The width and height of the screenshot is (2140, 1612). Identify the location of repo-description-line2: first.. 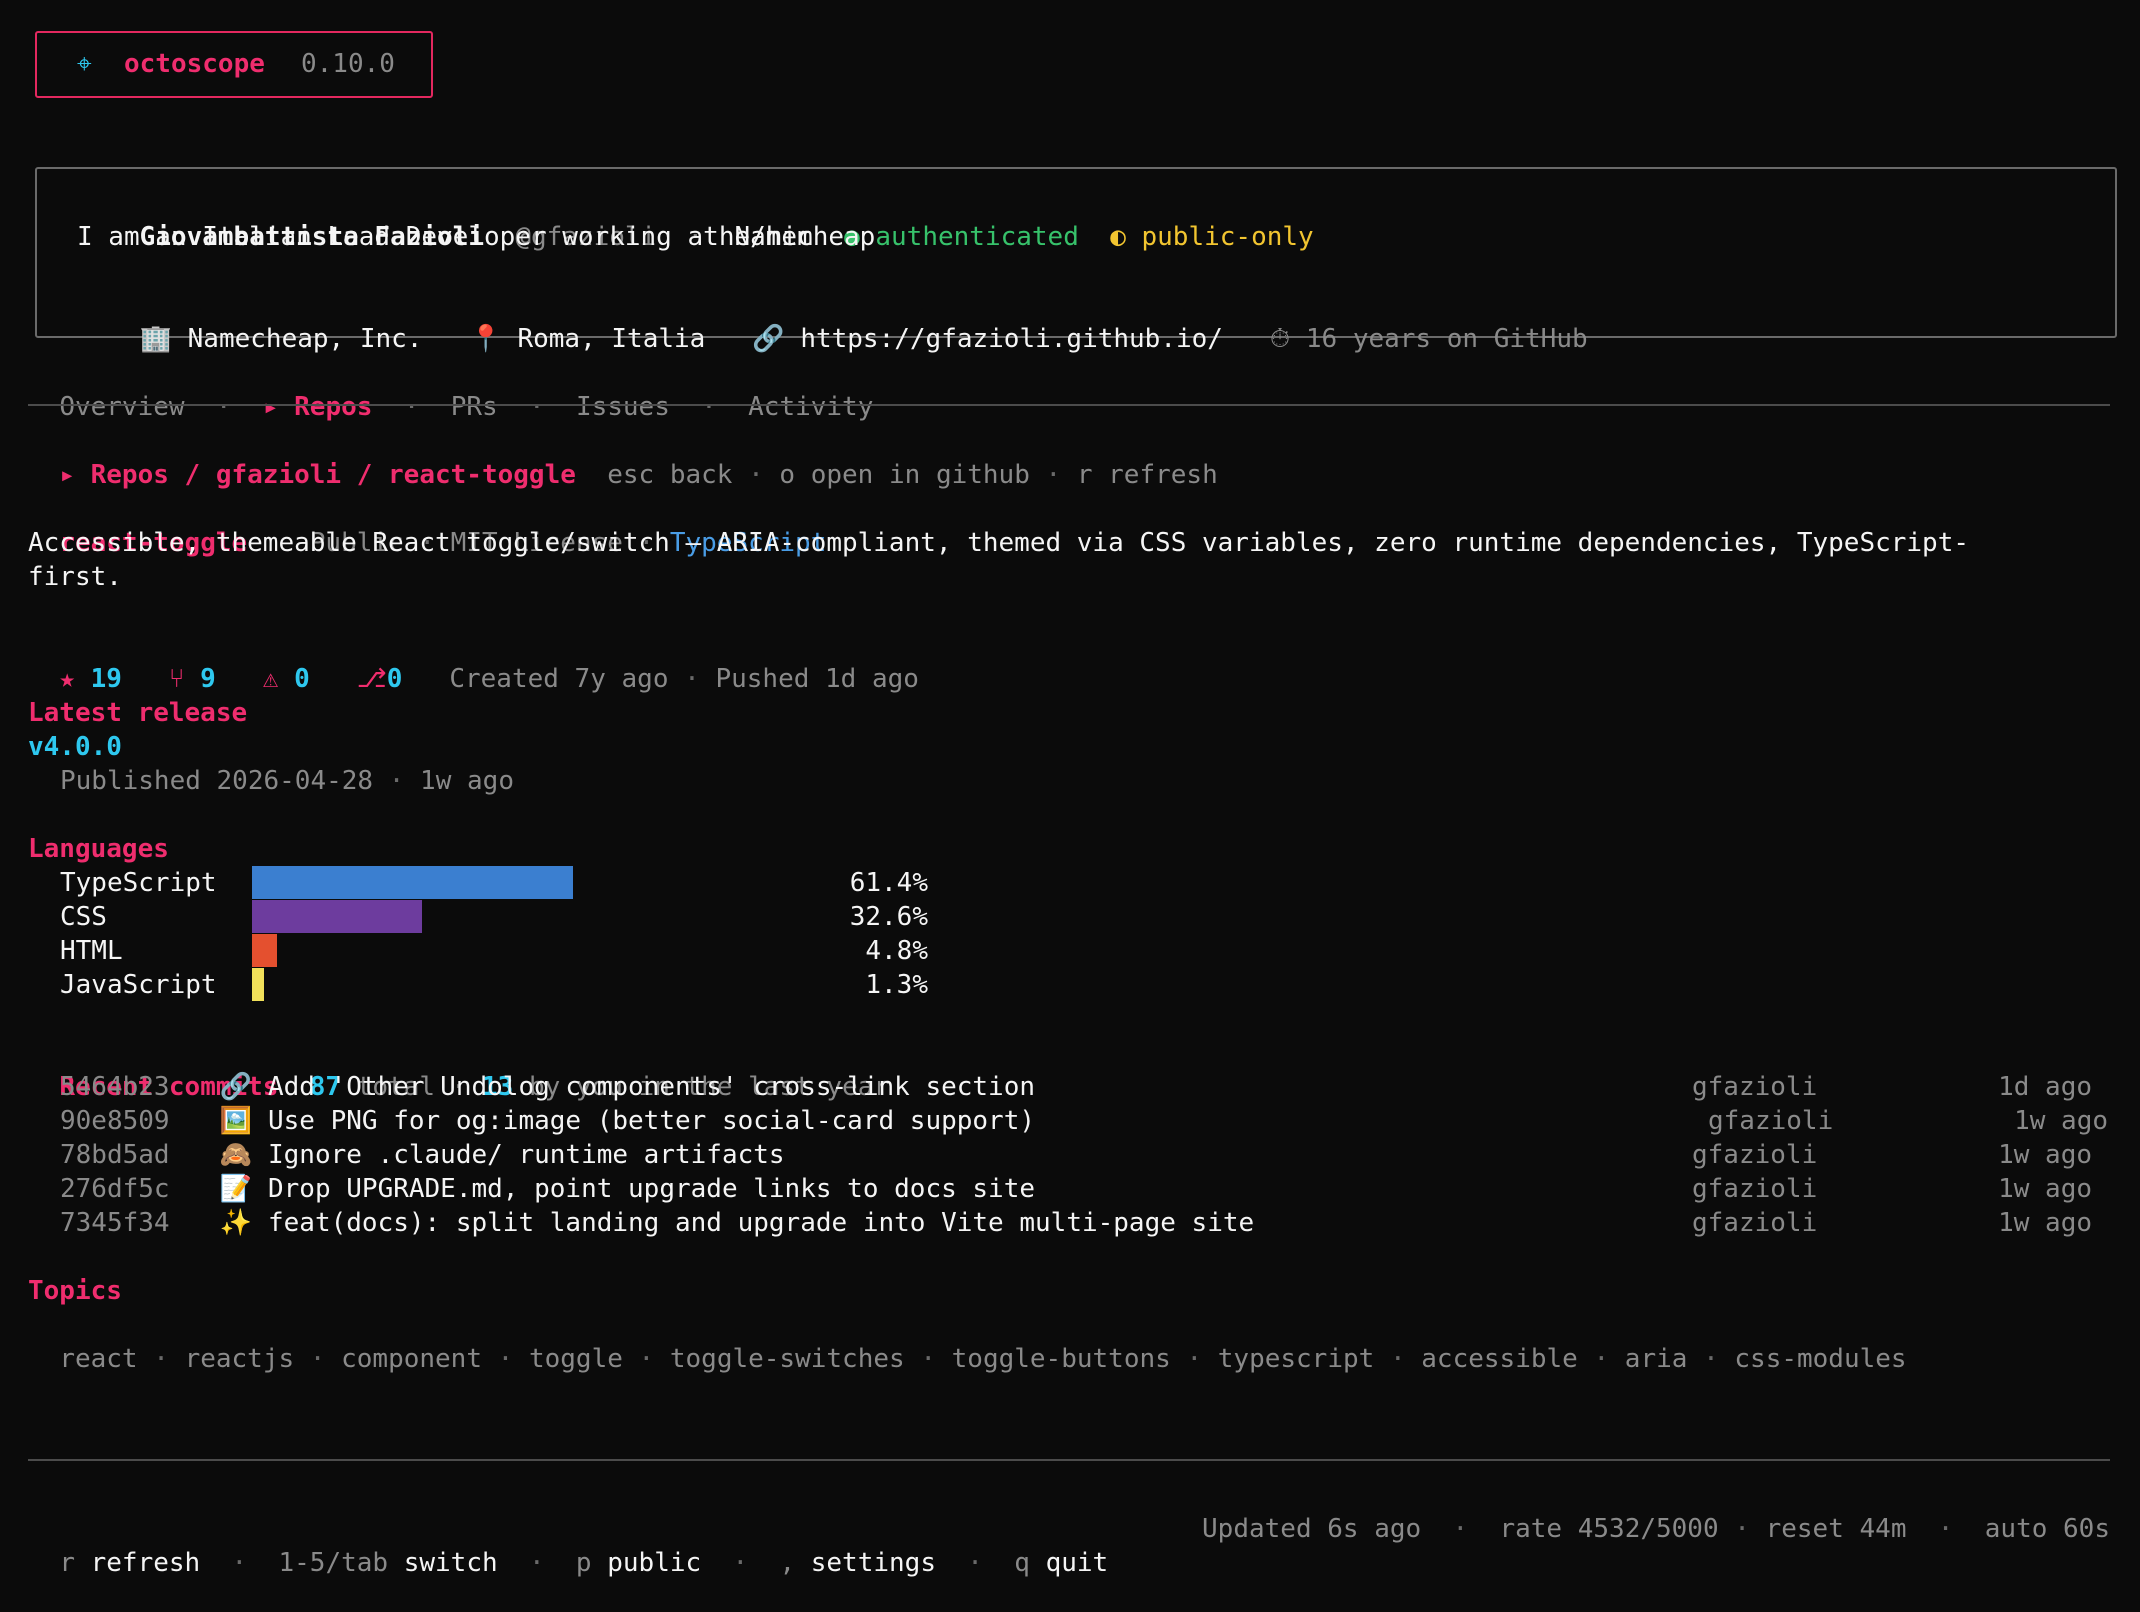
(75, 577).